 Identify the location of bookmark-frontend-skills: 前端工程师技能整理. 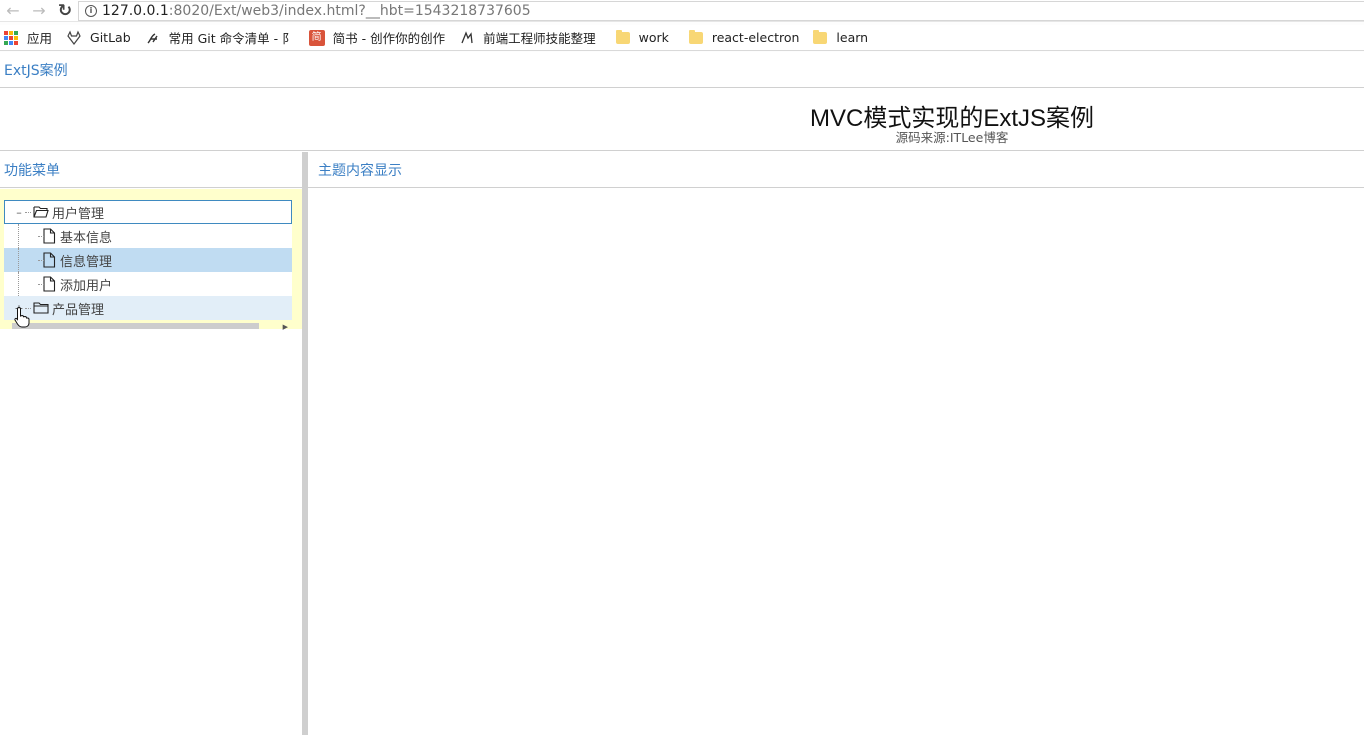
(527, 37).